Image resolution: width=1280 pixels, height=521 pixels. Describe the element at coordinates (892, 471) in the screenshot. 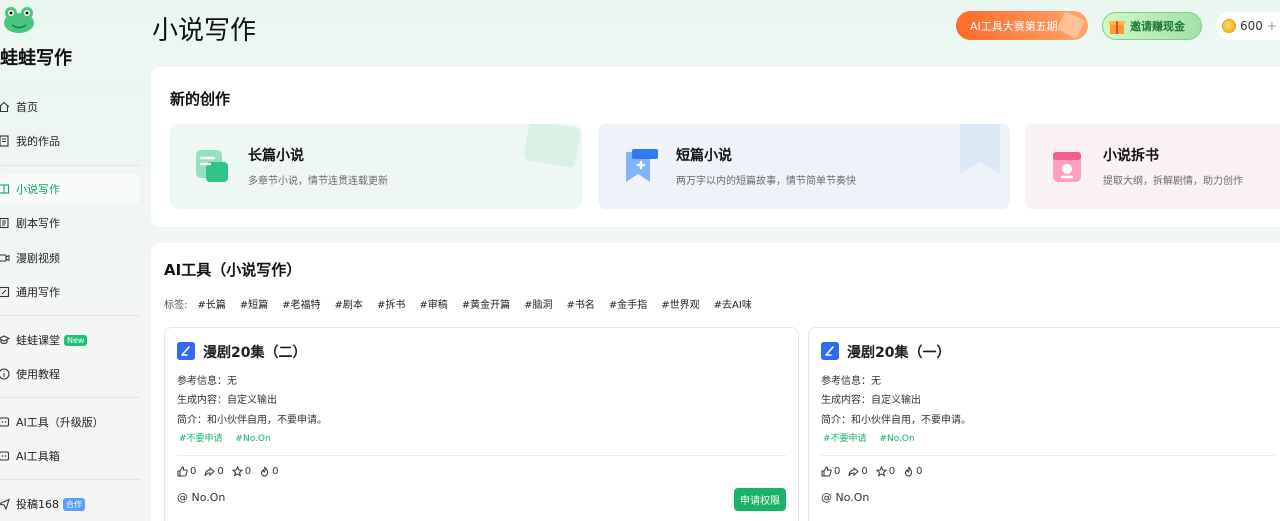

I see `star-count: 0` at that location.